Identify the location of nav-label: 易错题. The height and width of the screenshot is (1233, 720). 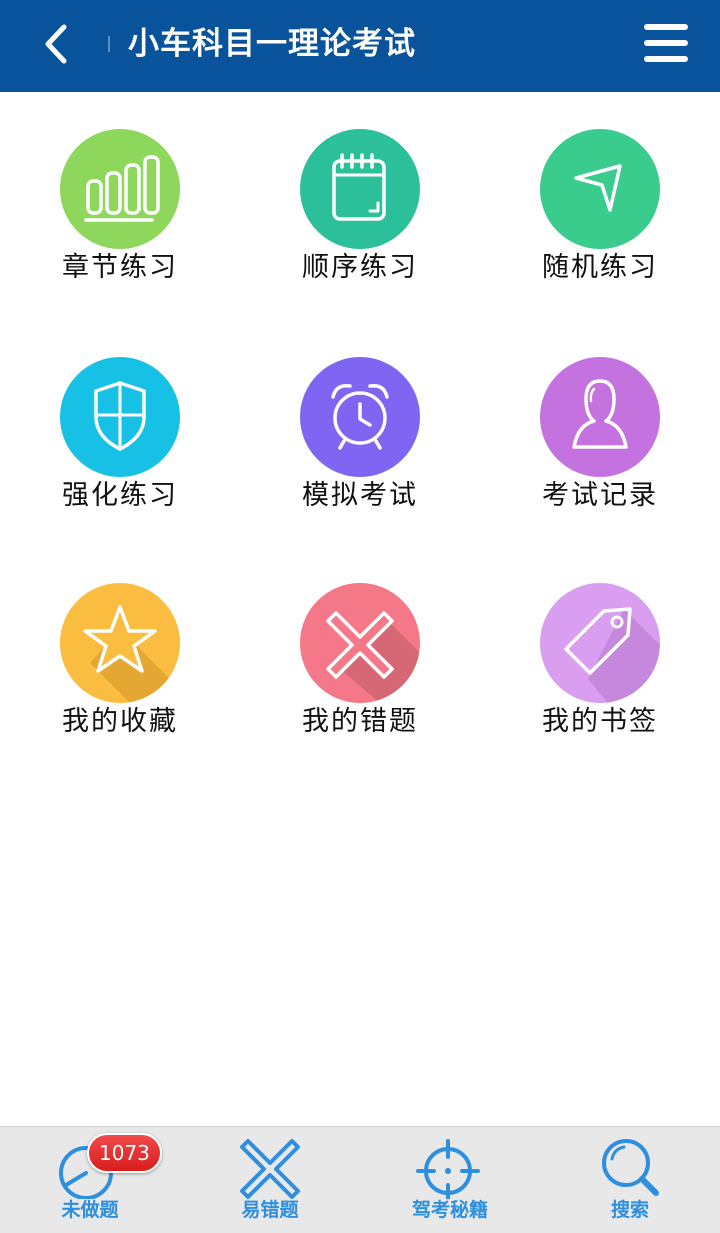
(270, 1210).